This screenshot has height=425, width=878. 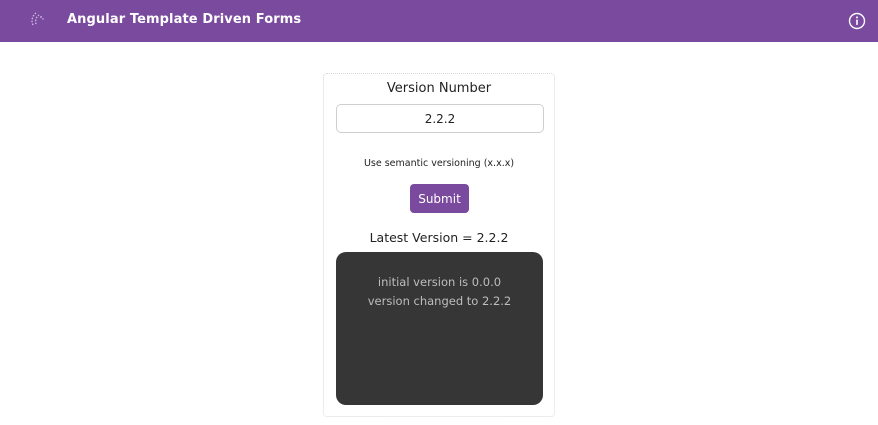 What do you see at coordinates (184, 19) in the screenshot?
I see `app-title: Angular Template Driven Forms` at bounding box center [184, 19].